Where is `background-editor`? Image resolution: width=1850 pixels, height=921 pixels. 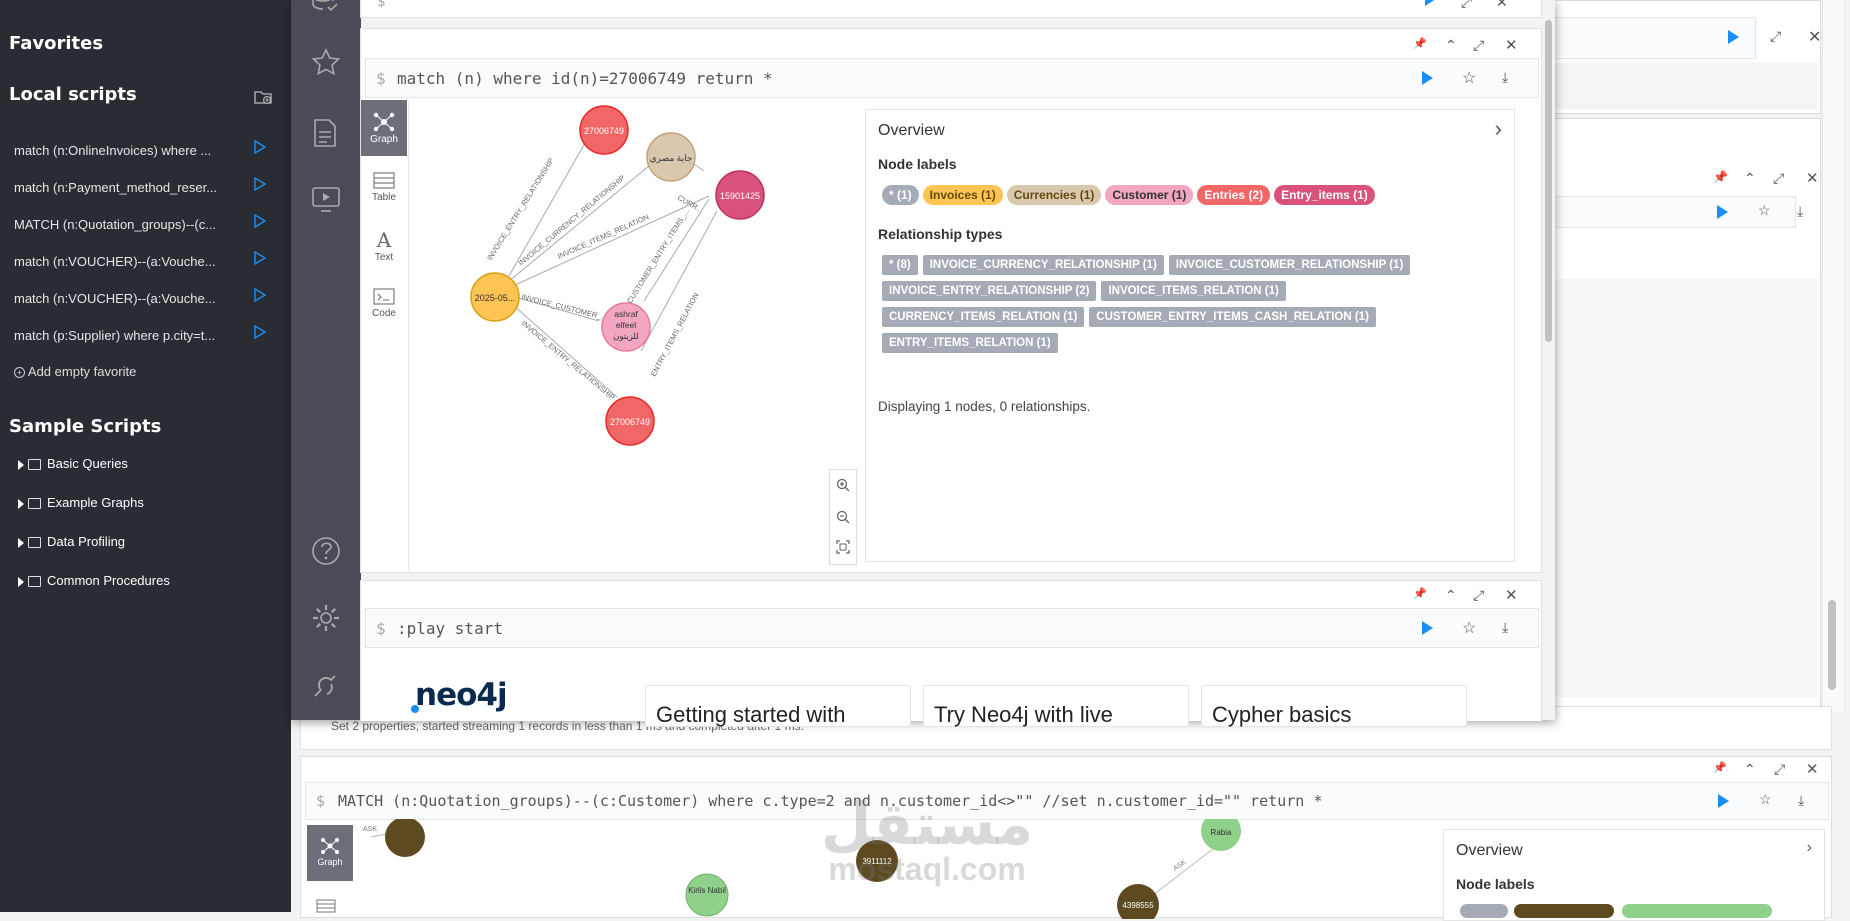
background-editor is located at coordinates (1655, 38).